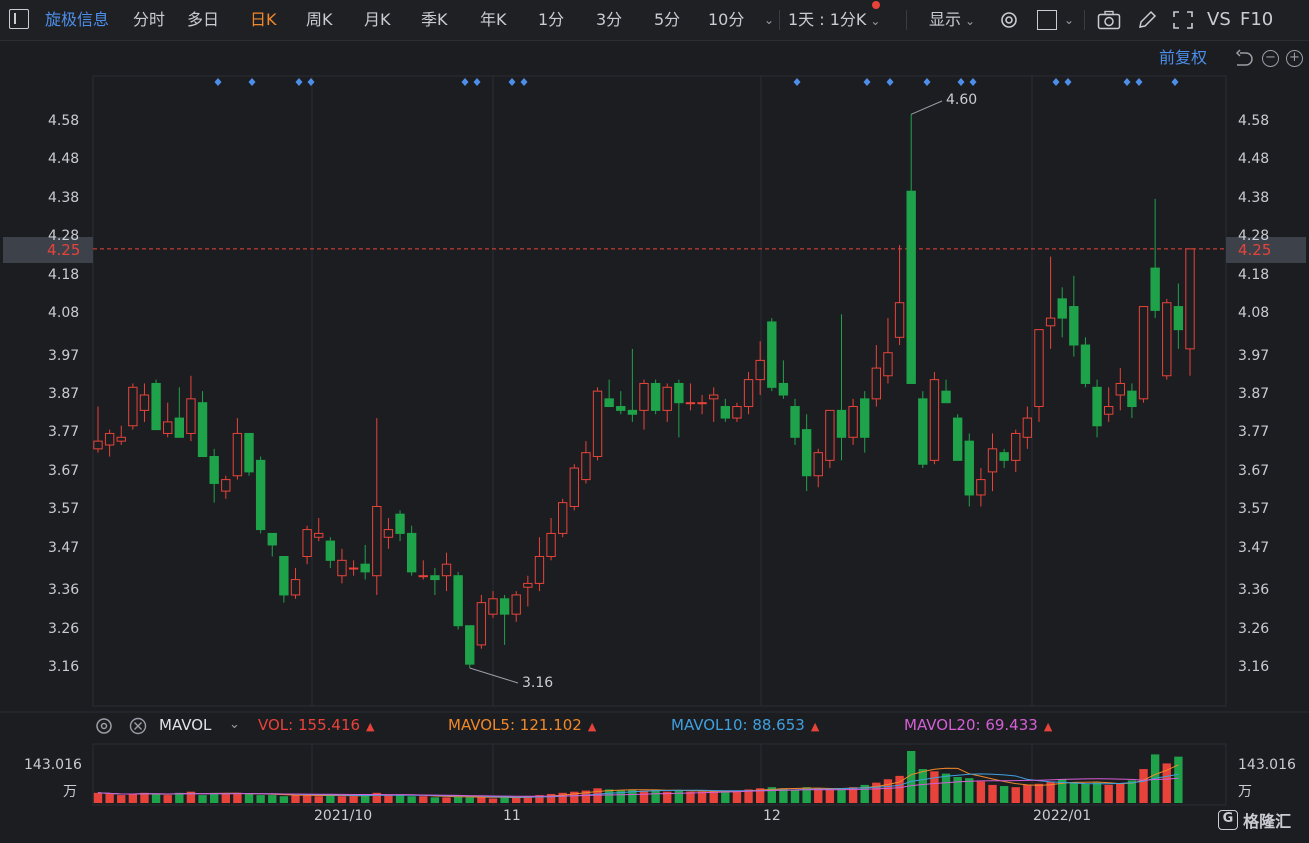  What do you see at coordinates (1011, 725) in the screenshot?
I see `mavol20-number: 69.433` at bounding box center [1011, 725].